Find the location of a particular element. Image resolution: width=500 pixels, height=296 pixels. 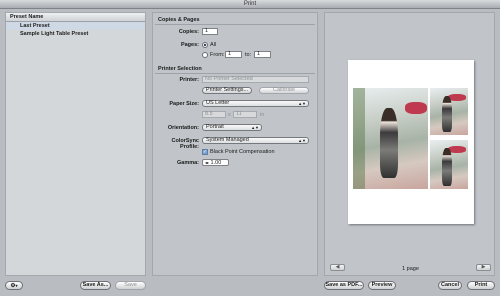

chevron-down-icon: ▾ is located at coordinates (16, 285).